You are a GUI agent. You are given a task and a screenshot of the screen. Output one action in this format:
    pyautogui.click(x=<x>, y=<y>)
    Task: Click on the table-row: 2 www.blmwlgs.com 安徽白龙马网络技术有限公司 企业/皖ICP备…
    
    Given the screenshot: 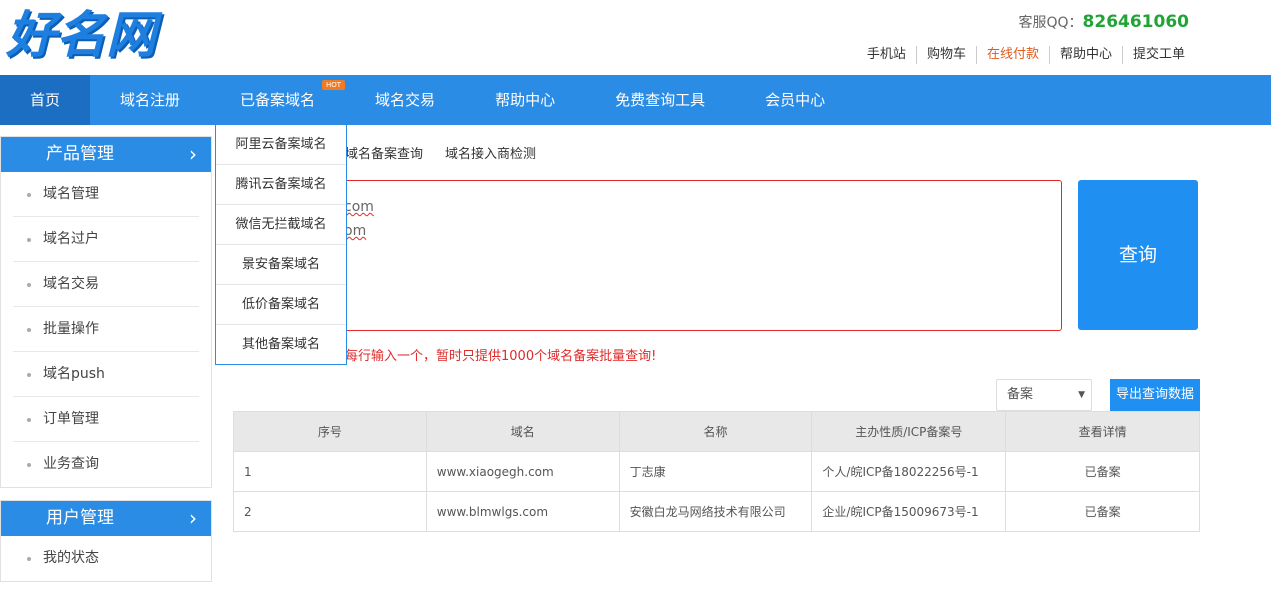 What is the action you would take?
    pyautogui.click(x=716, y=511)
    